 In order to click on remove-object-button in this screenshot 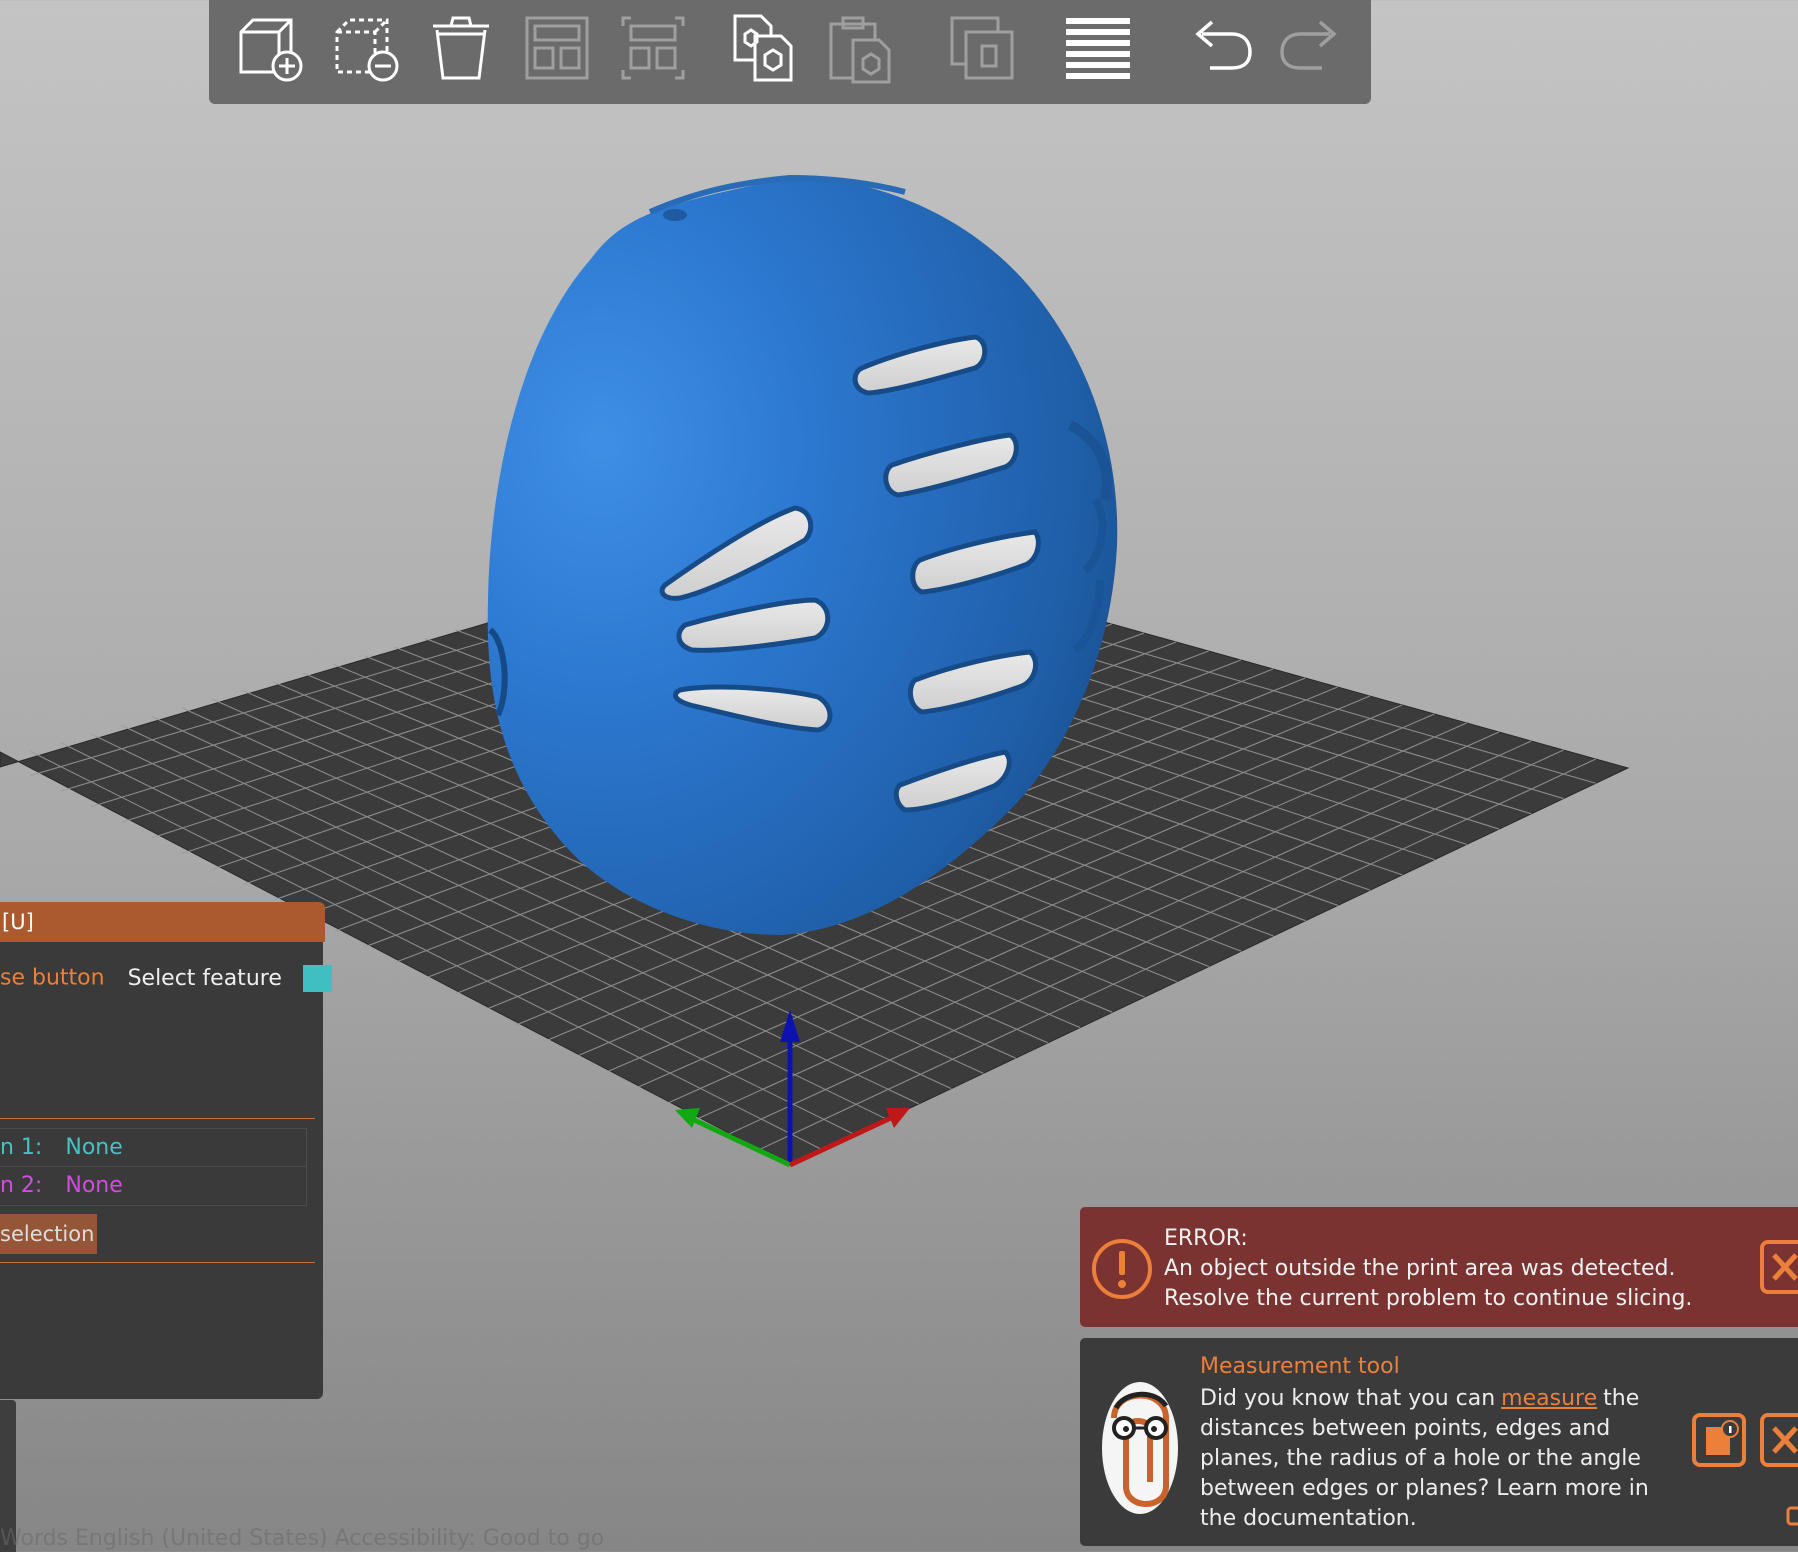, I will do `click(365, 48)`.